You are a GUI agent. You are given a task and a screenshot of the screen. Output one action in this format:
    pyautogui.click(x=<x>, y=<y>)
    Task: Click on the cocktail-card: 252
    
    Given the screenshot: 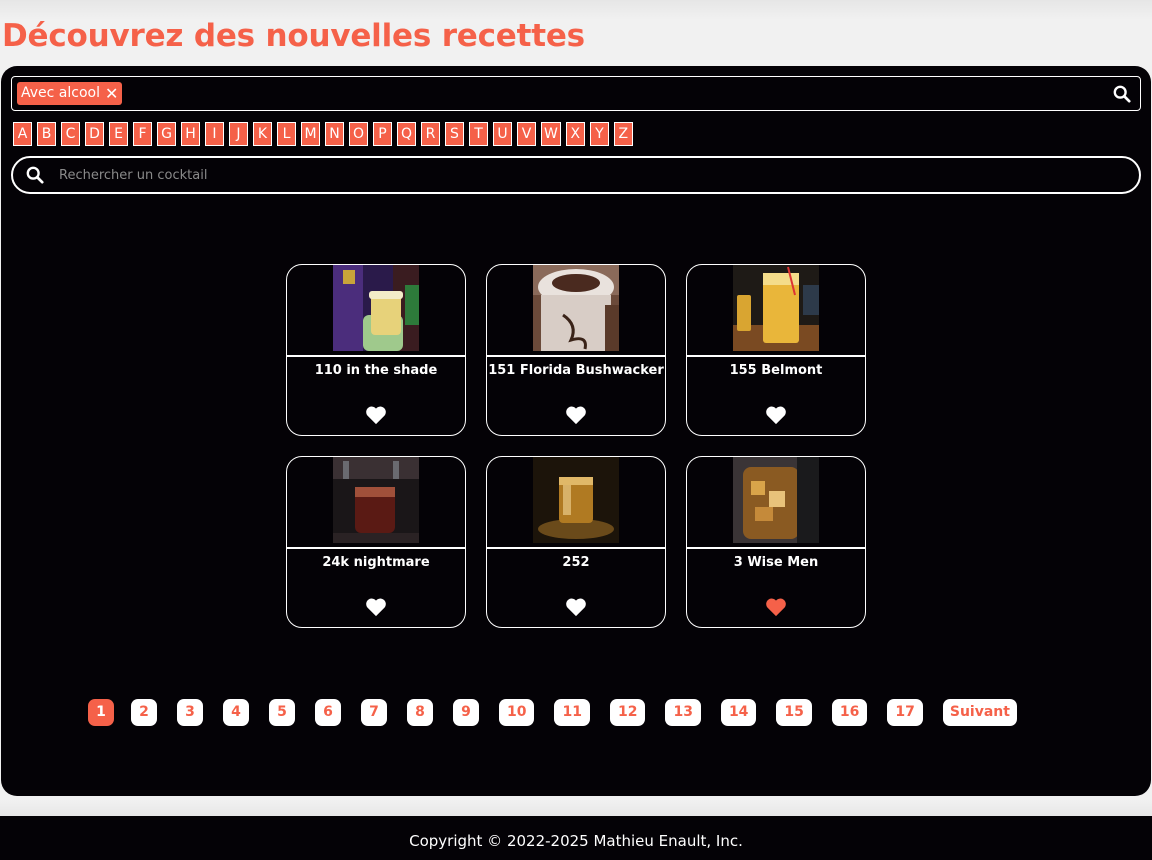 What is the action you would take?
    pyautogui.click(x=576, y=542)
    